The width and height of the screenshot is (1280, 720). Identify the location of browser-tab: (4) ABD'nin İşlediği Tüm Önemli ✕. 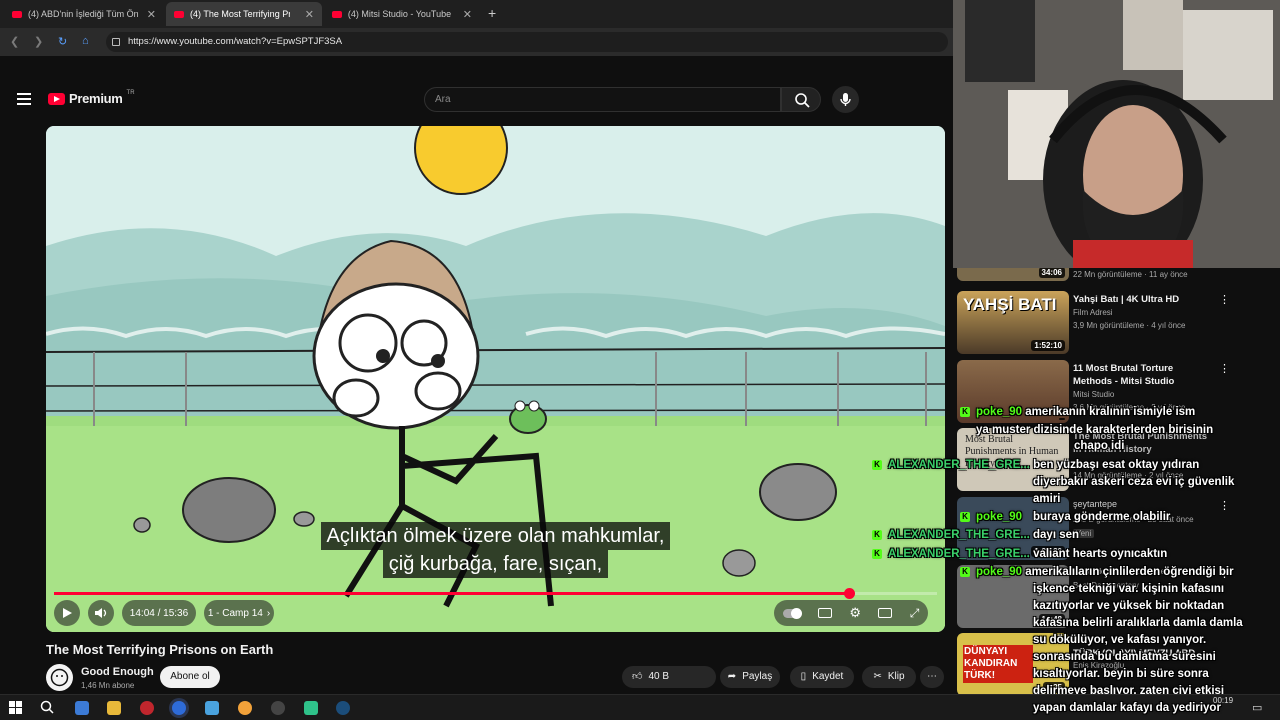
(84, 14).